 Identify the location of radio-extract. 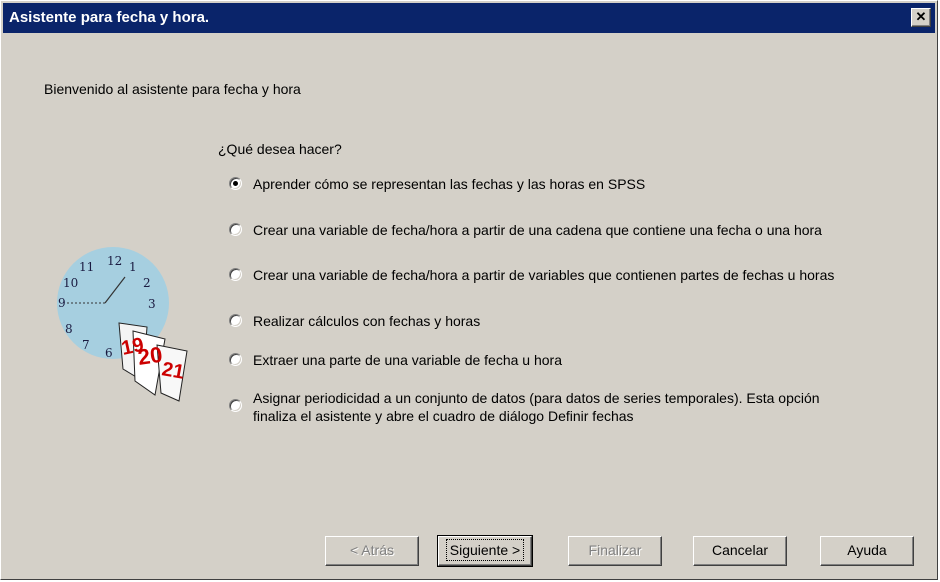
(235, 359).